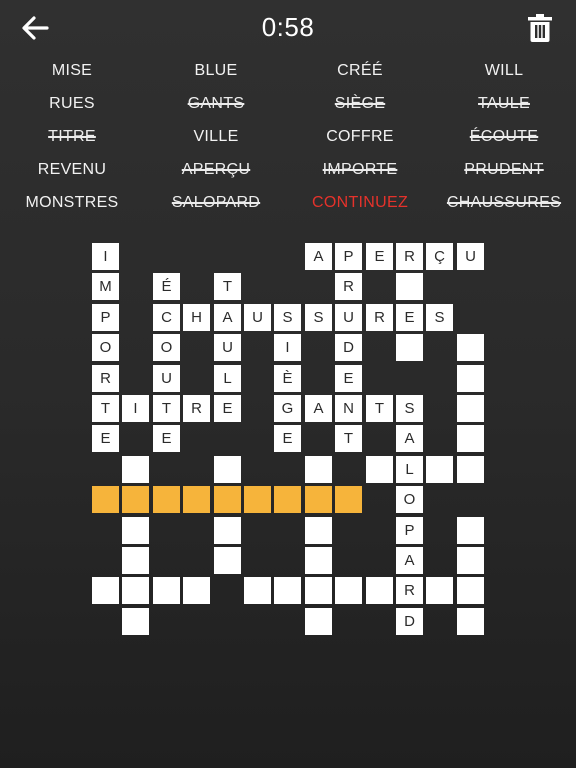  I want to click on grid-cell: Ç, so click(439, 256).